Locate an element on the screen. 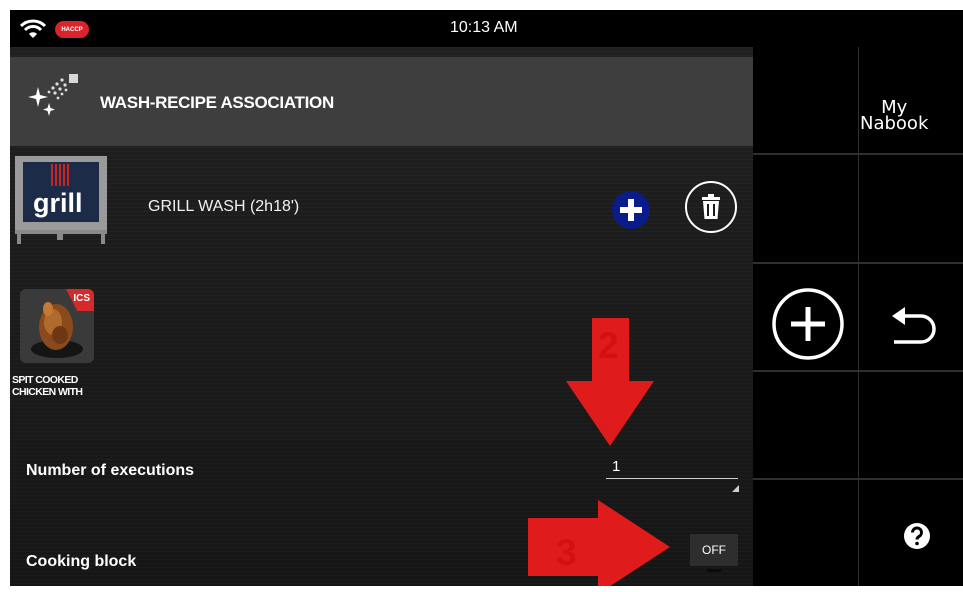  help-button is located at coordinates (917, 536).